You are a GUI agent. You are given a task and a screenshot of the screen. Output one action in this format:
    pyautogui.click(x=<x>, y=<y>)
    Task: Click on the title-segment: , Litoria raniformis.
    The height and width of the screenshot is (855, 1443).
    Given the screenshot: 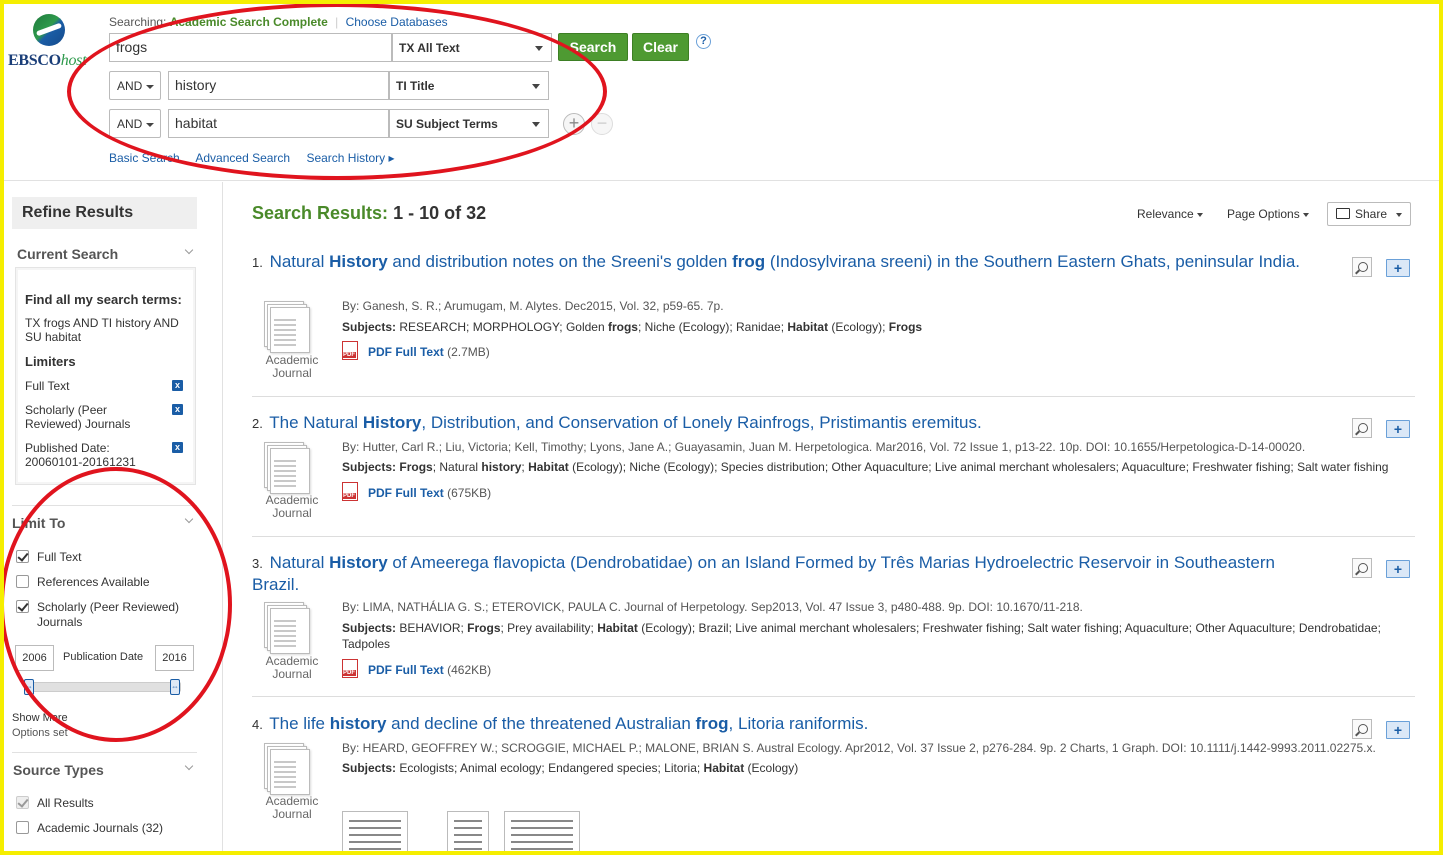 What is the action you would take?
    pyautogui.click(x=799, y=723)
    